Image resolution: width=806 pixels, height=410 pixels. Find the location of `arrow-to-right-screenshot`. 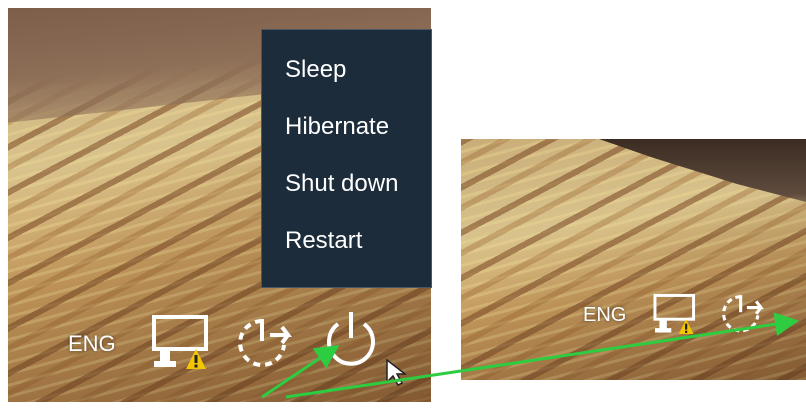

arrow-to-right-screenshot is located at coordinates (542, 355).